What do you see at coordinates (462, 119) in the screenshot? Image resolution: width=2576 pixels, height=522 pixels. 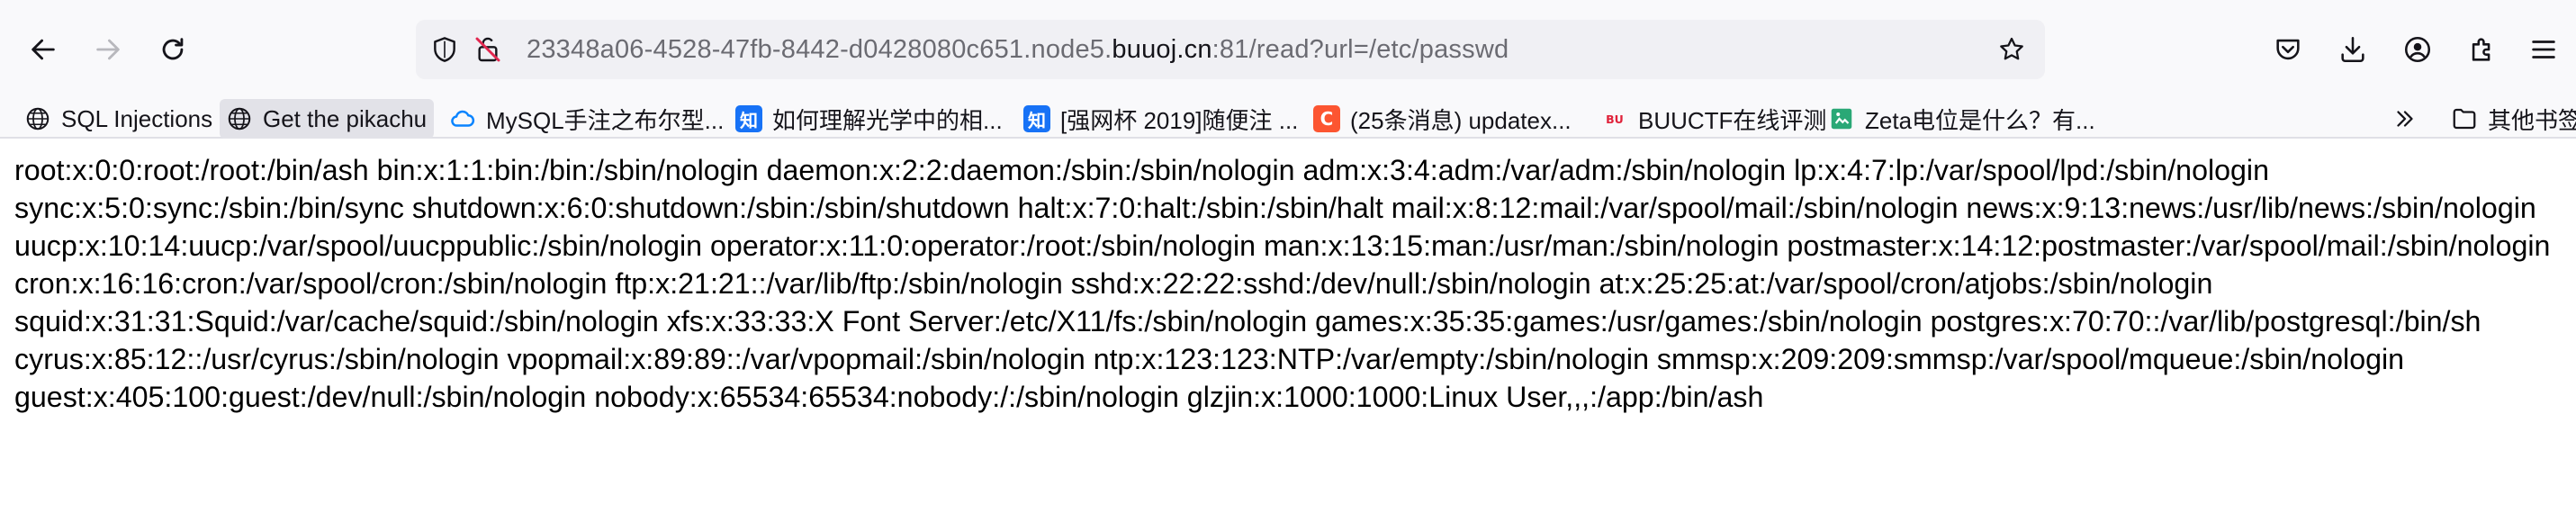 I see `cloud-icon` at bounding box center [462, 119].